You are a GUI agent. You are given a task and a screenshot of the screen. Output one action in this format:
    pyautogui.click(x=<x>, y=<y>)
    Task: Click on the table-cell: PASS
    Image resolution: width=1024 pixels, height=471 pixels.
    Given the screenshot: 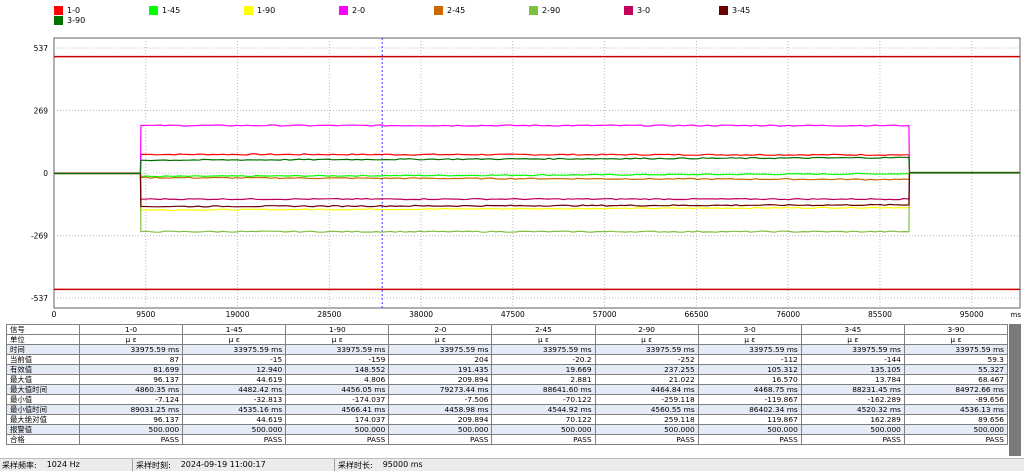 What is the action you would take?
    pyautogui.click(x=956, y=439)
    